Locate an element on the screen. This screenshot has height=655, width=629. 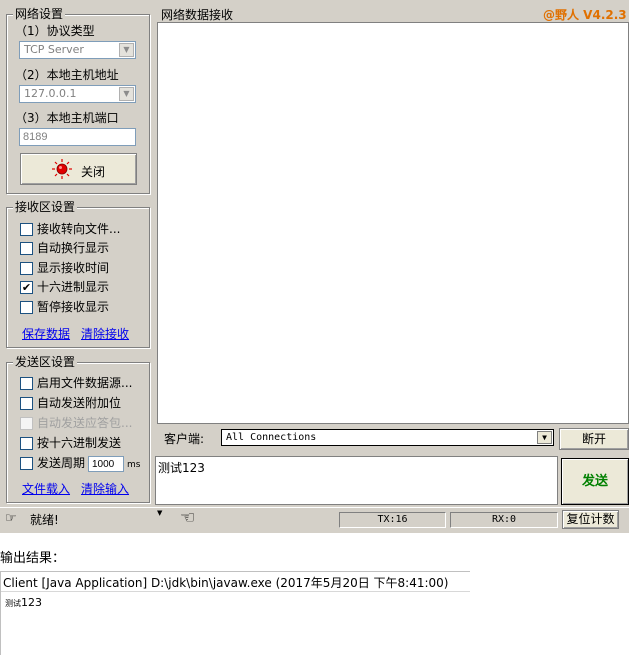
close-connection-label: 关闭 is located at coordinates (93, 172).